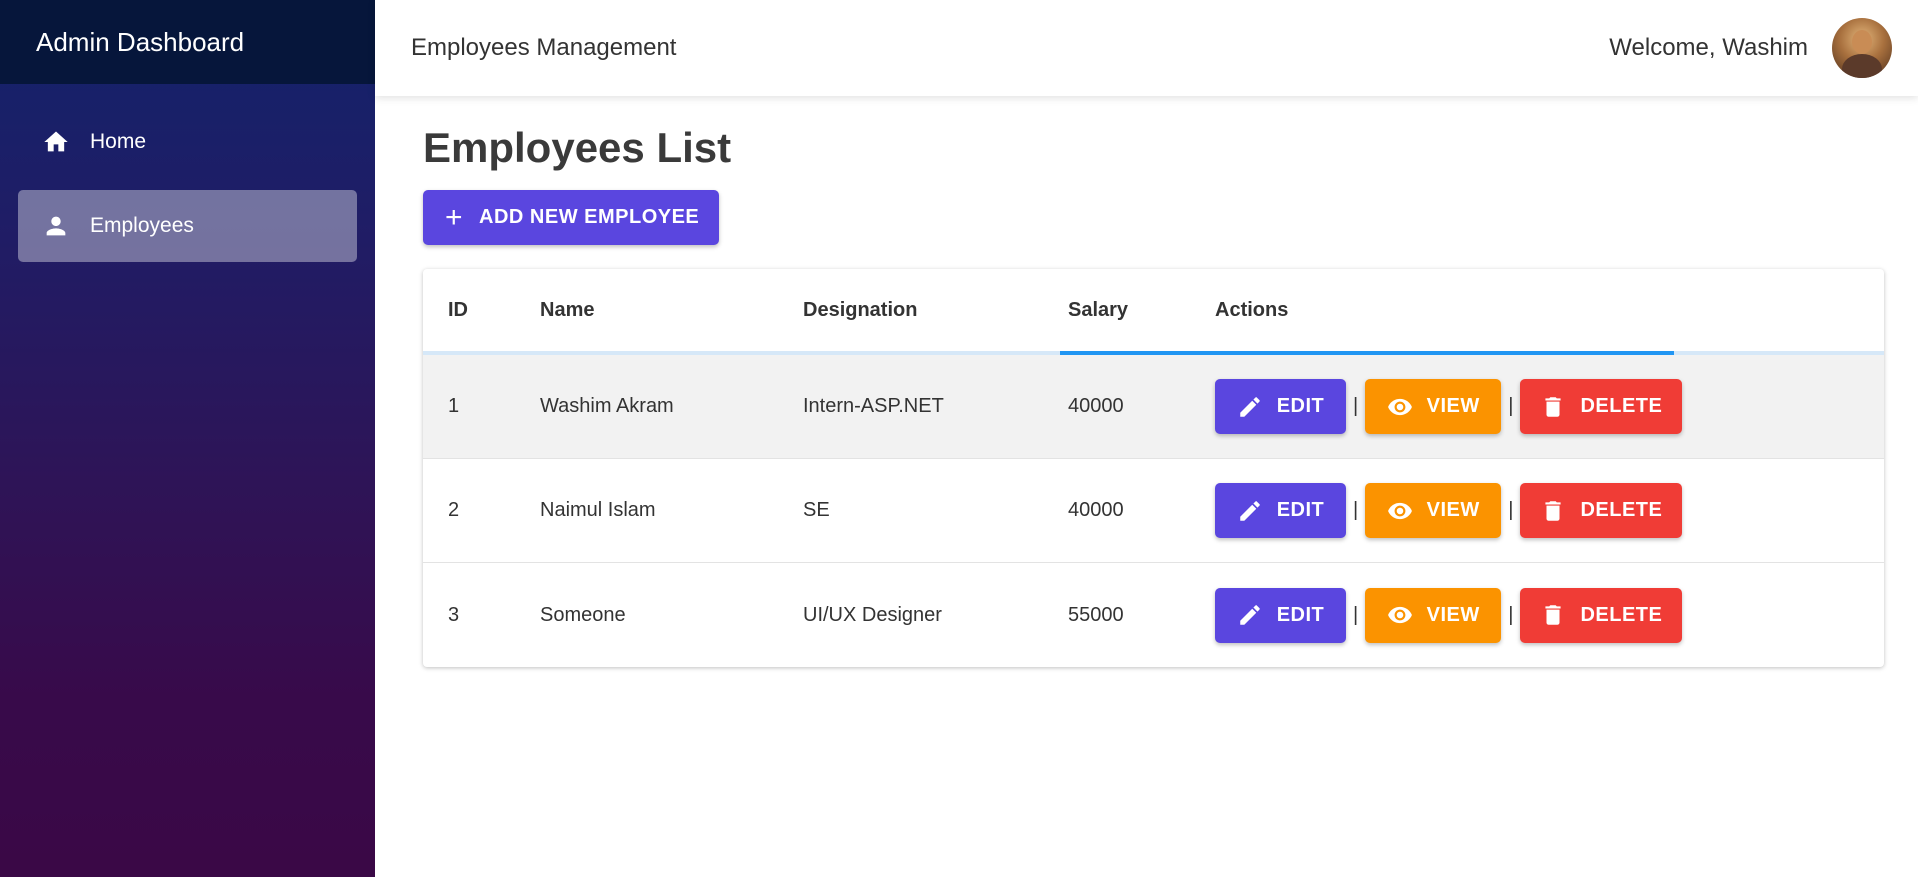  I want to click on table-header: ID Name Designation Salary Actions, so click(1153, 312).